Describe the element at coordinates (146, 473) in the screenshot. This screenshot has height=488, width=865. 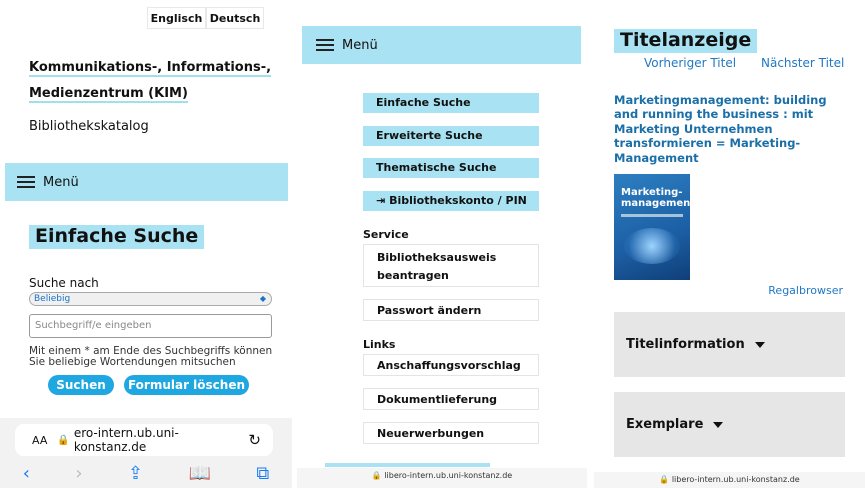
I see `browser-nav-row: ‹ › ⇪ 📖 ⧉` at that location.